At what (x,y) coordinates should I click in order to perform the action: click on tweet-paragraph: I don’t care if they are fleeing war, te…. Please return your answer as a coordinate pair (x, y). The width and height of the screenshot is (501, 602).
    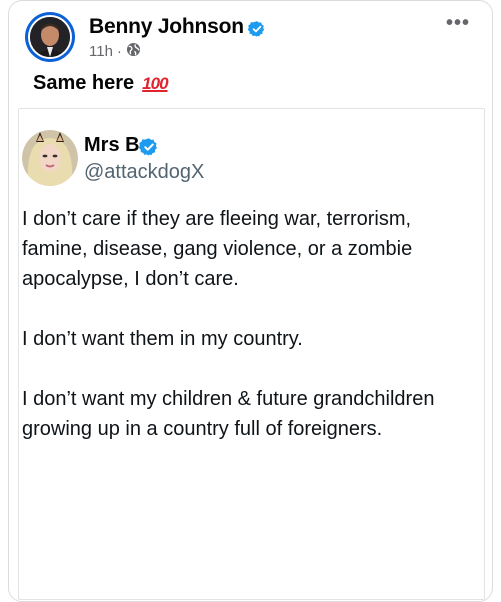
    Looking at the image, I should click on (217, 249).